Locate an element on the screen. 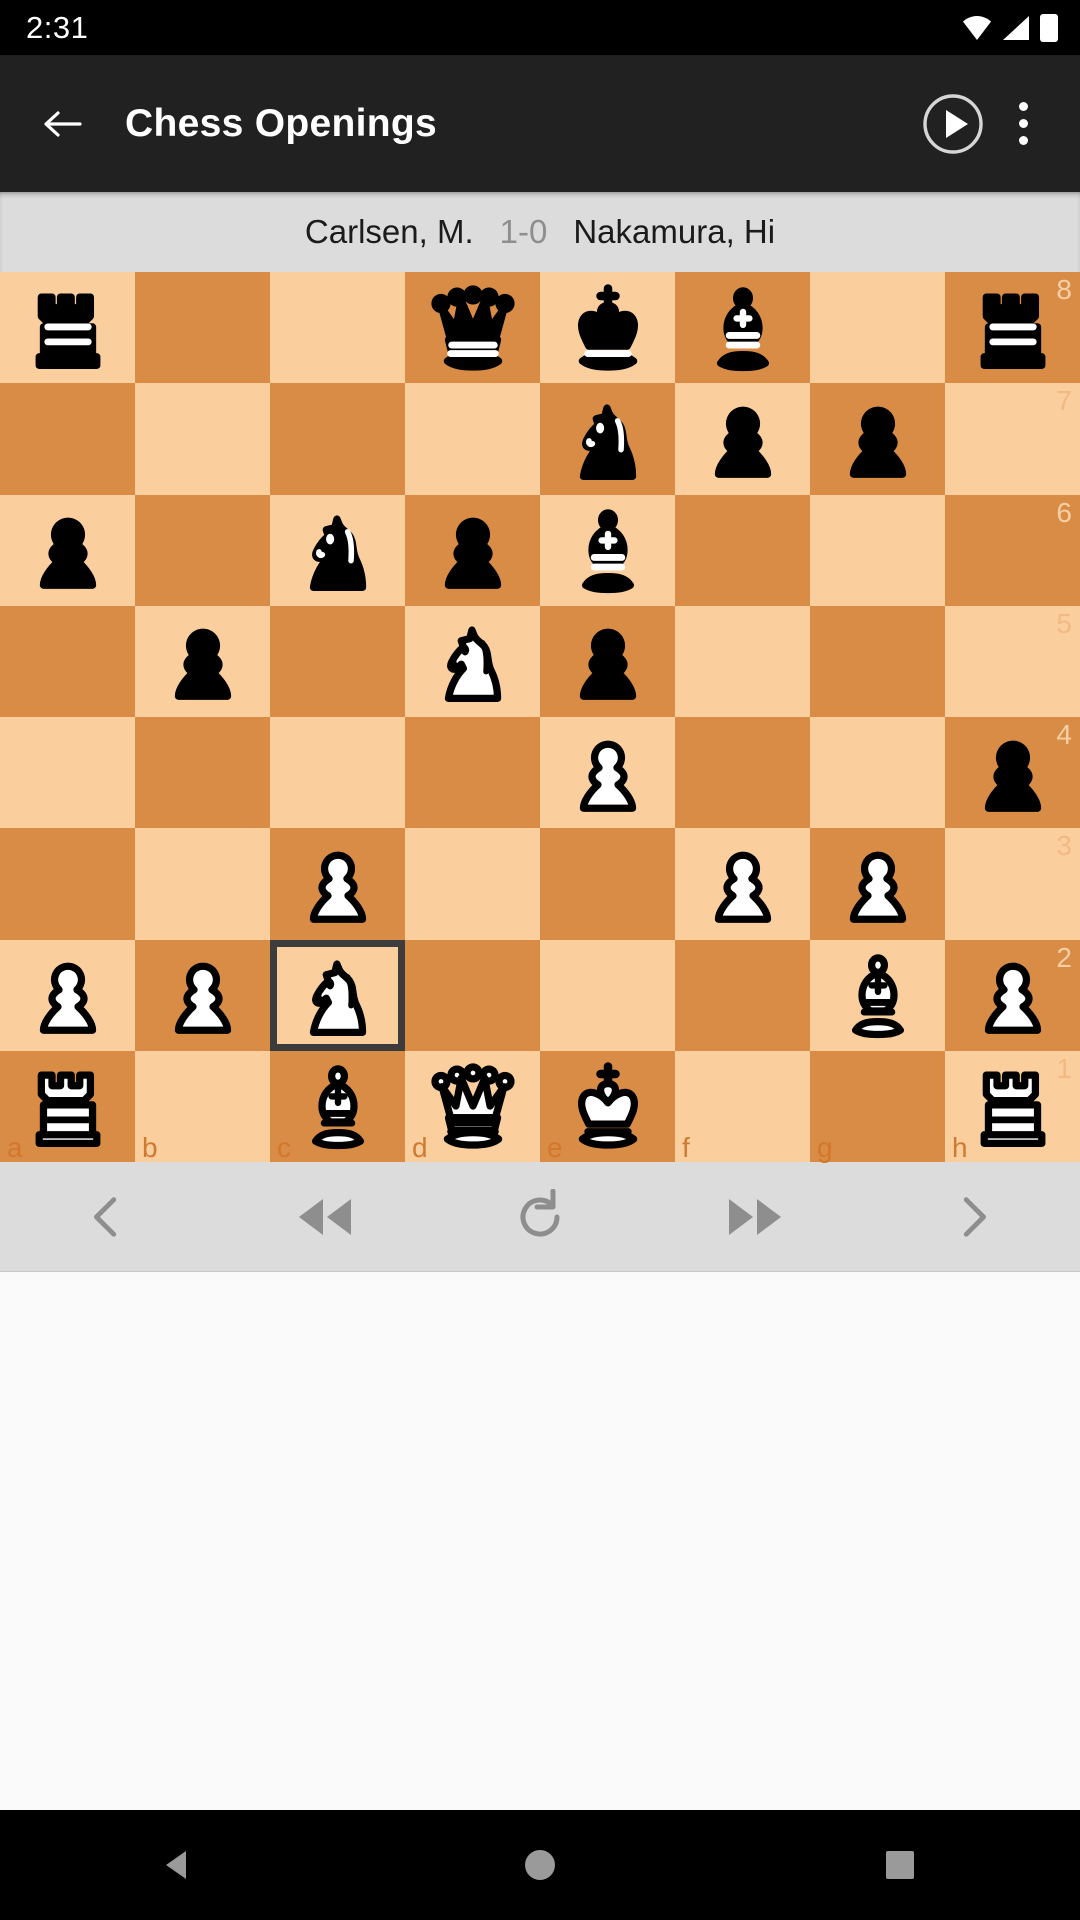 Image resolution: width=1080 pixels, height=1920 pixels. board-square-e2 is located at coordinates (607, 995).